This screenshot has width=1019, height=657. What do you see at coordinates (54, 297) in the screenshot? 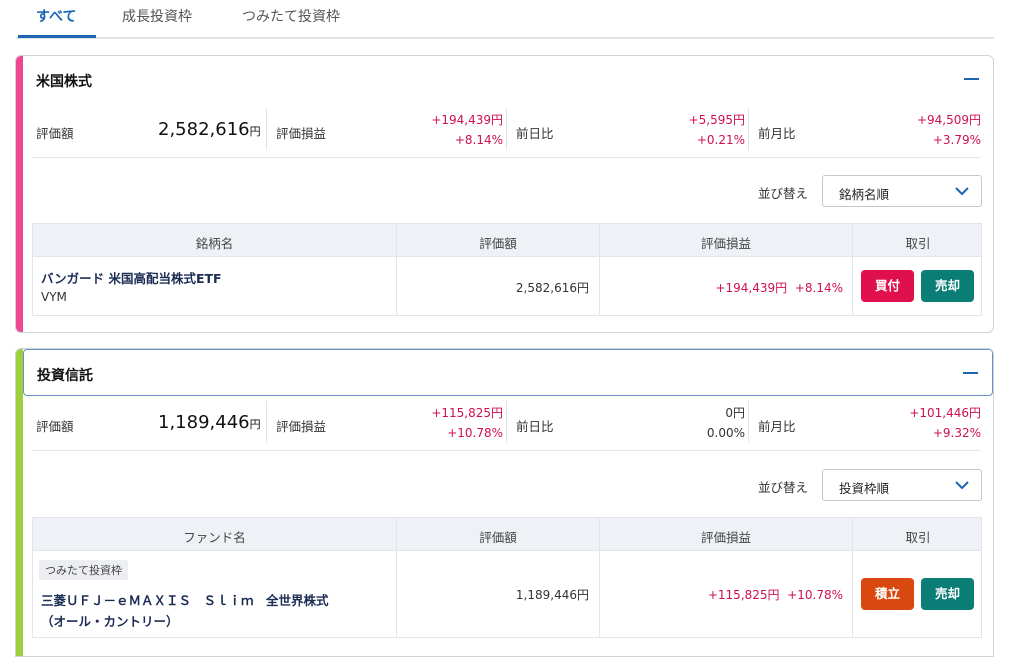
I see `holding-code: VYM` at bounding box center [54, 297].